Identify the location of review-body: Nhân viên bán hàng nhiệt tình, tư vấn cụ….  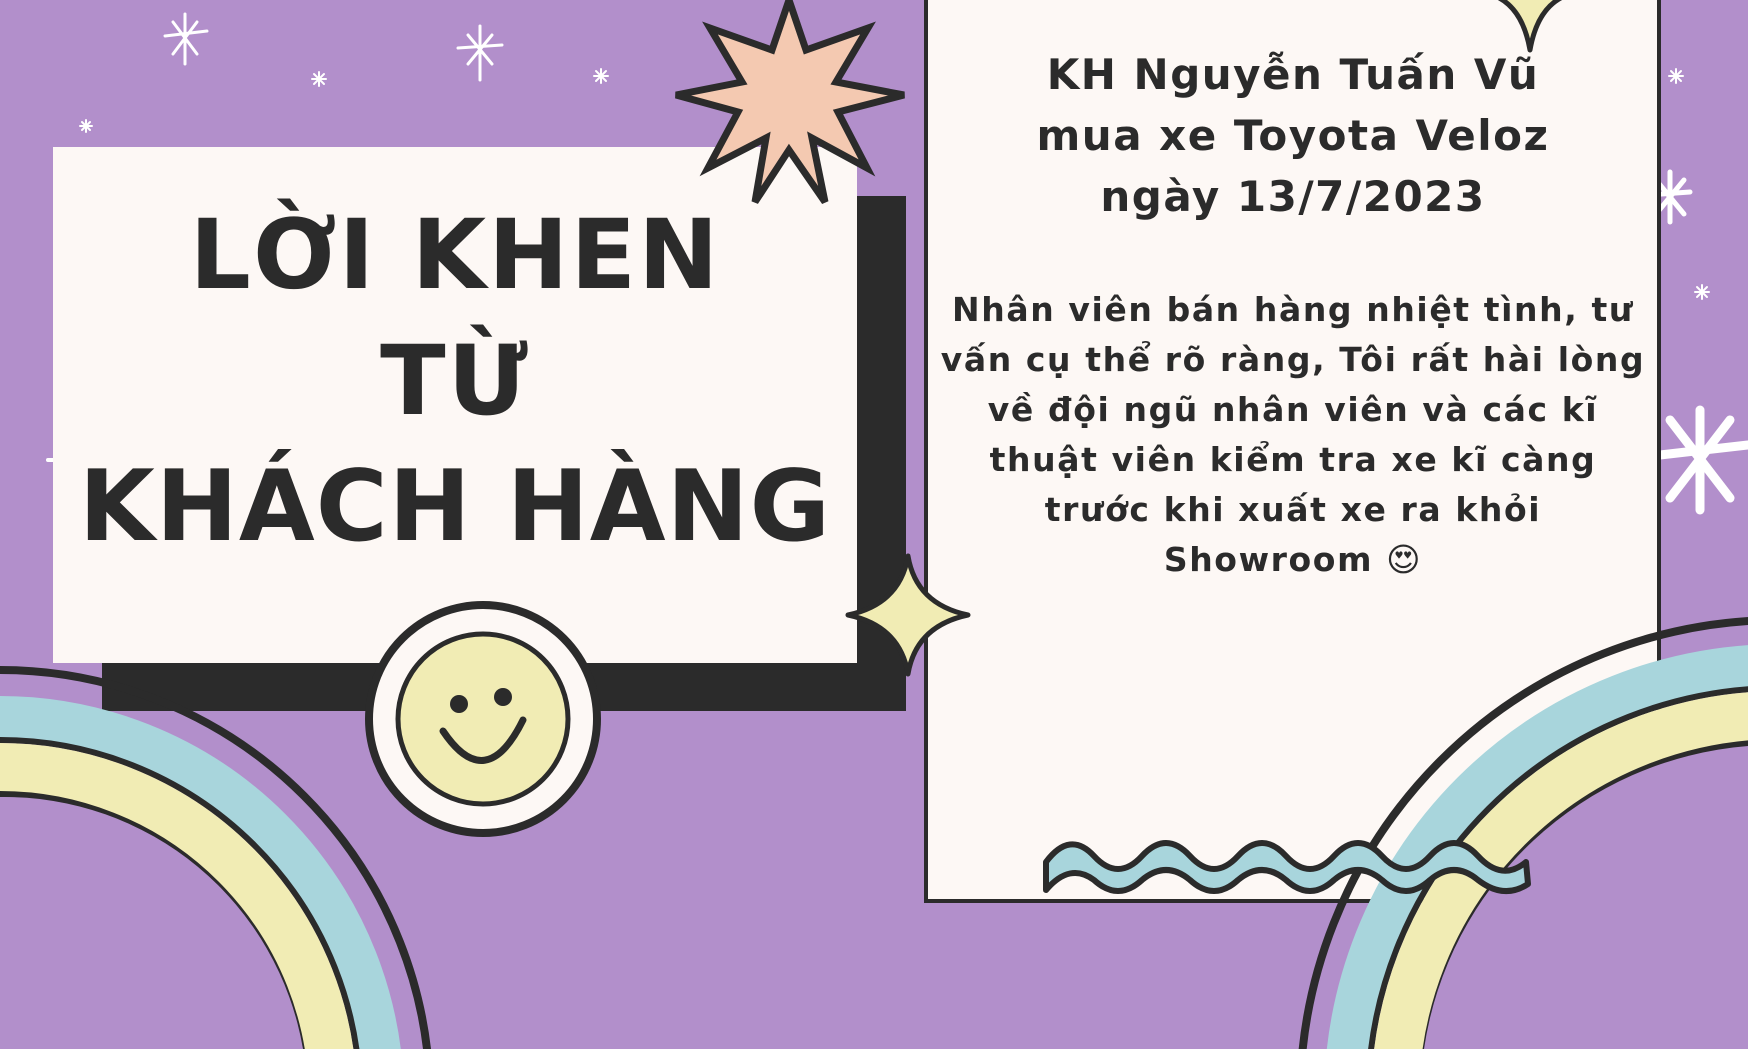
(1293, 434).